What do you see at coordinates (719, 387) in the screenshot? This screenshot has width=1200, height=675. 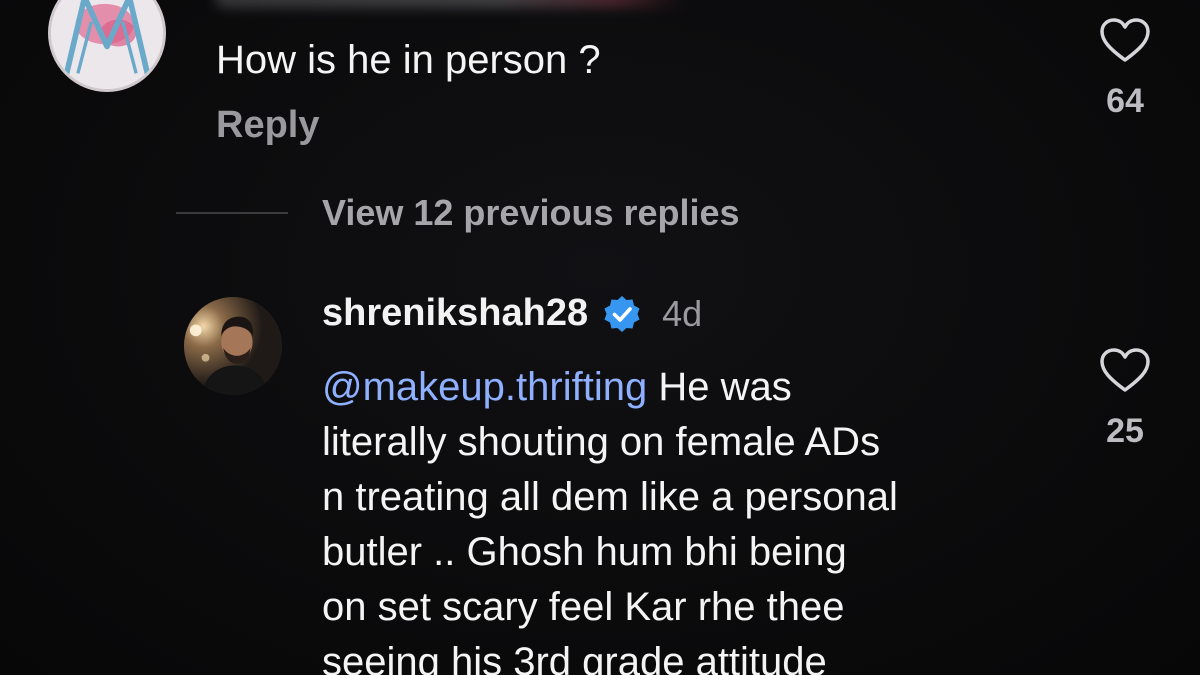 I see `reply-line-1-text: He was` at bounding box center [719, 387].